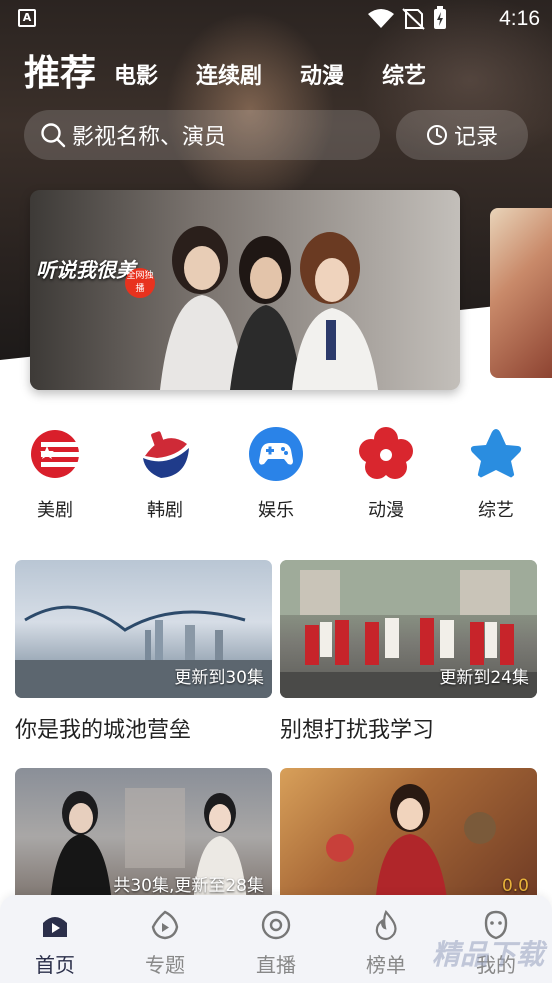 The width and height of the screenshot is (552, 983). I want to click on app-notification-icon: A, so click(27, 18).